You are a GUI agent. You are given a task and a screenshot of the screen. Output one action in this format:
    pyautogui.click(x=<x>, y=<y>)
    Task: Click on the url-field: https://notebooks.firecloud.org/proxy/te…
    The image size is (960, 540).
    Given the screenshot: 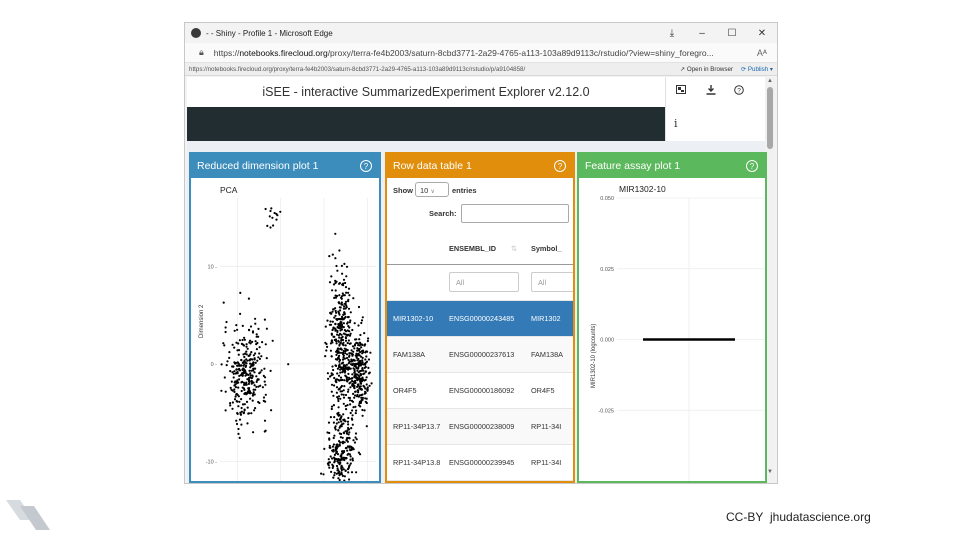 What is the action you would take?
    pyautogui.click(x=485, y=53)
    